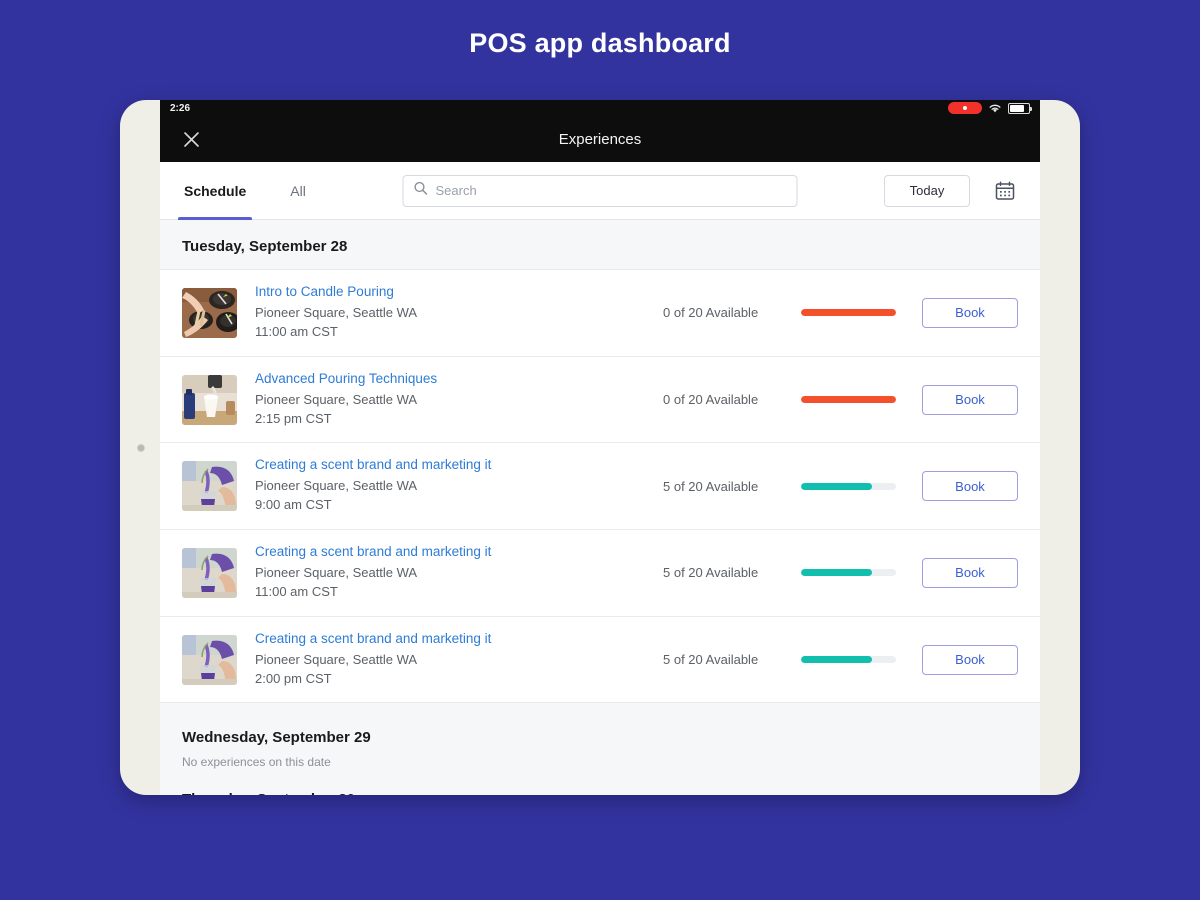 Image resolution: width=1200 pixels, height=900 pixels. What do you see at coordinates (191, 139) in the screenshot?
I see `close-icon` at bounding box center [191, 139].